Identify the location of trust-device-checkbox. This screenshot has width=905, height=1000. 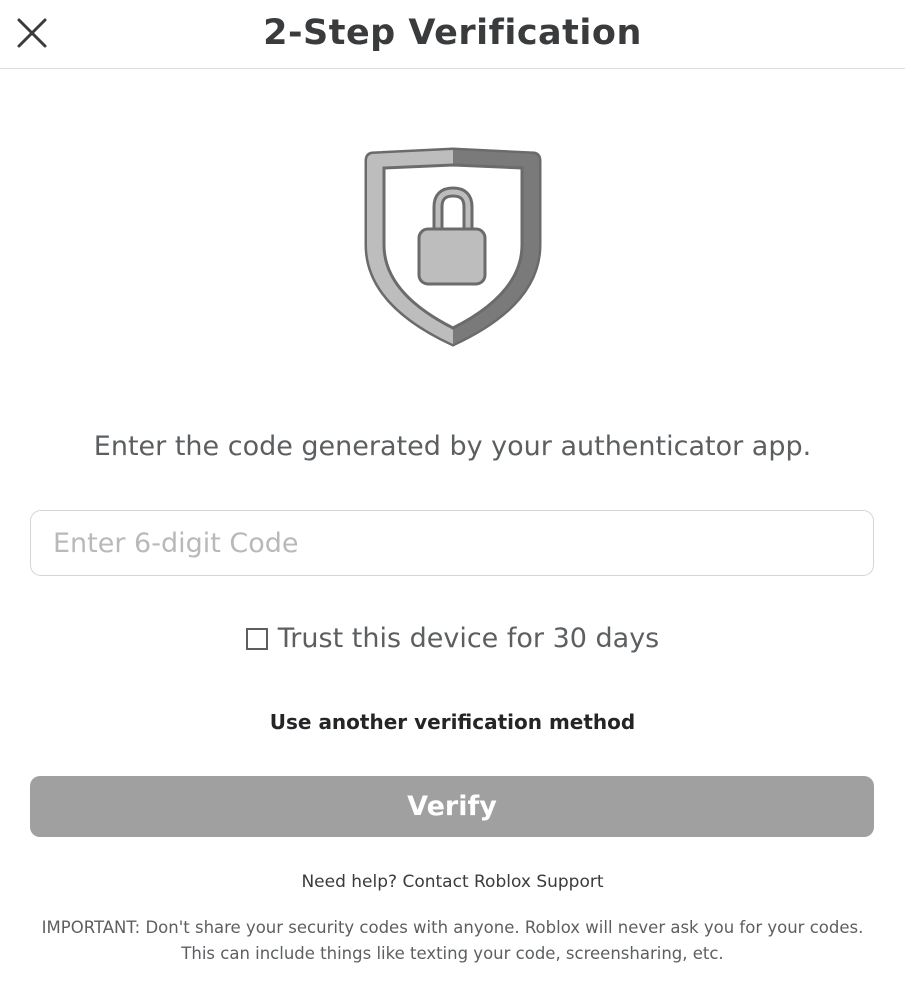
(256, 639).